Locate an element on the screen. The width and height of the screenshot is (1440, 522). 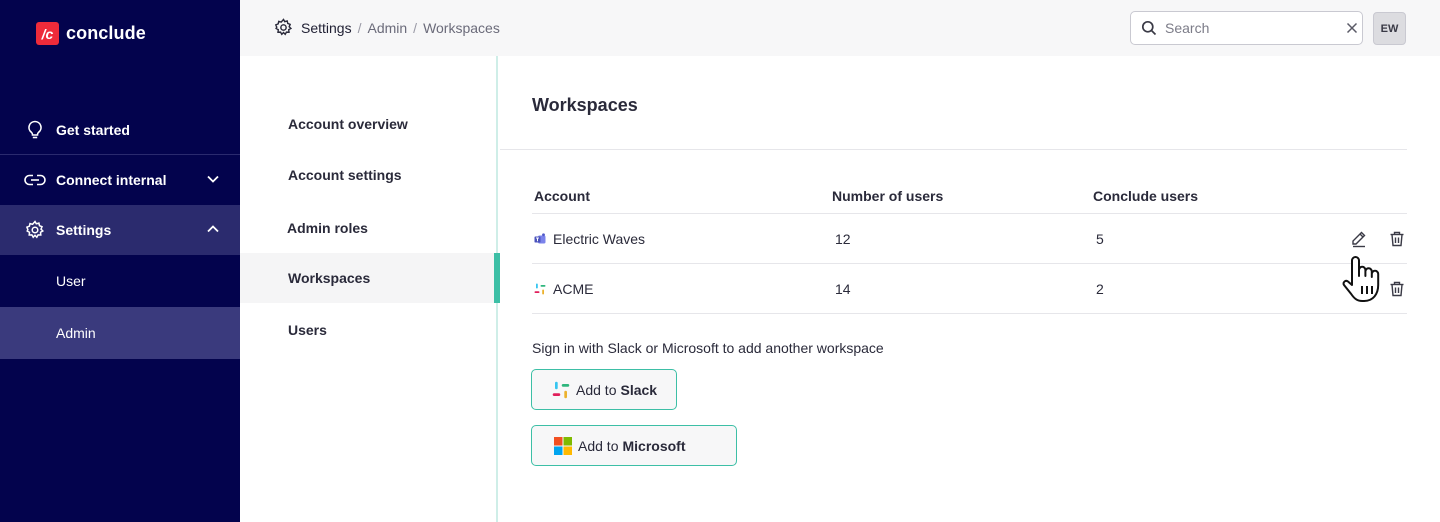
top-bar: Settings / Admin / Workspaces EW is located at coordinates (840, 28).